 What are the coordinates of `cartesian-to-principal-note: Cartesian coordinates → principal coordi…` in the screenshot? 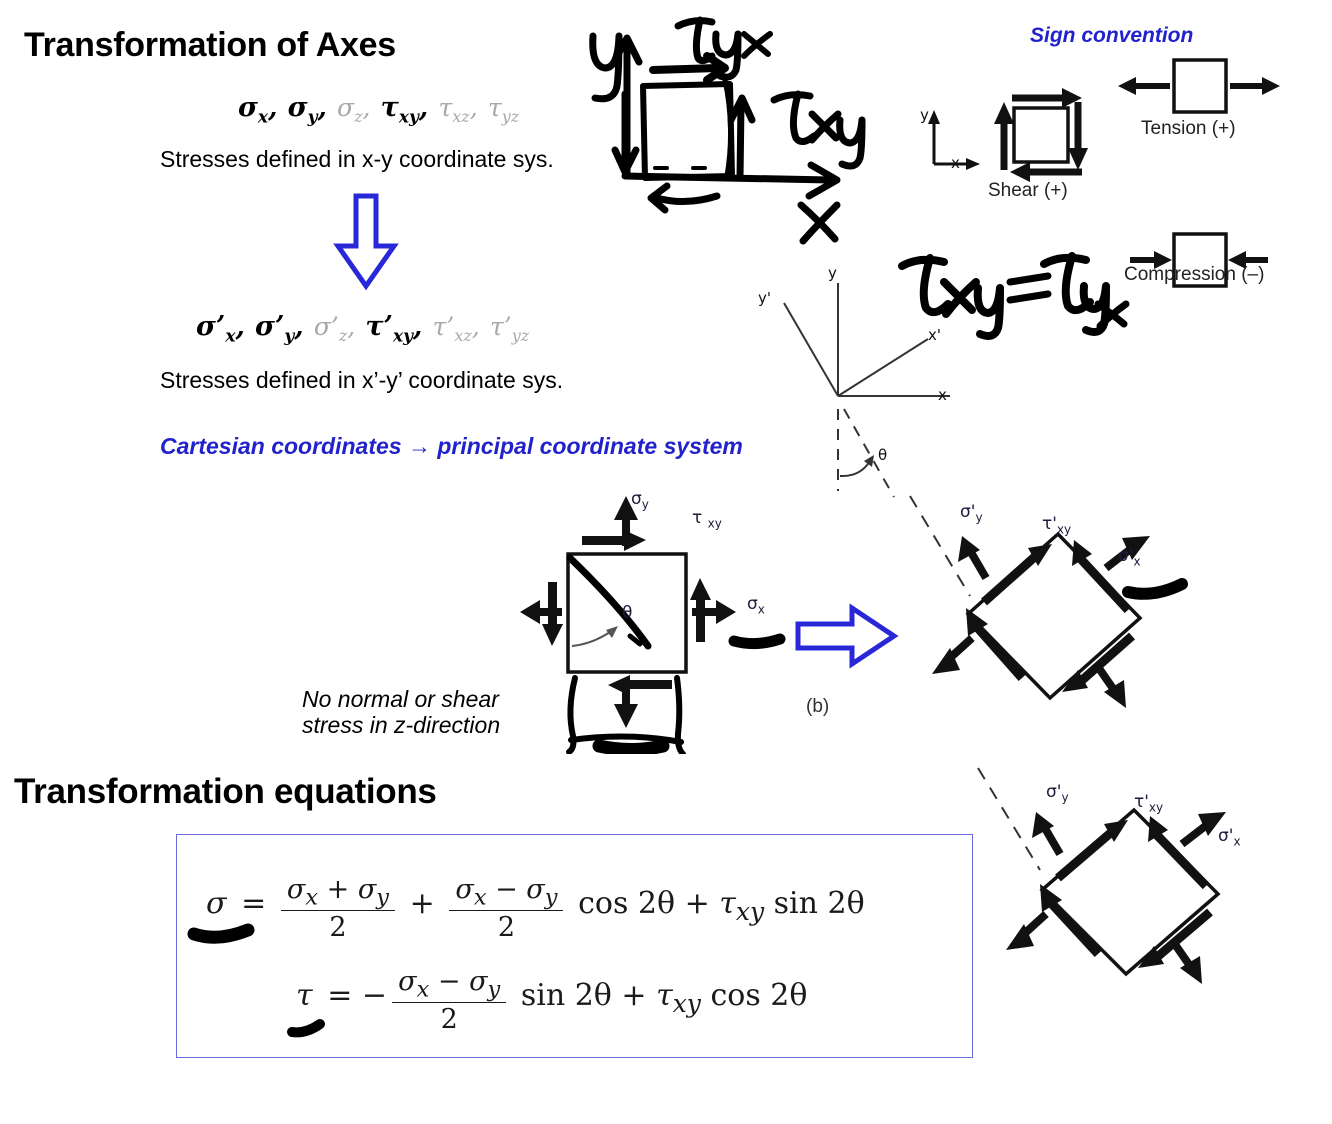 It's located at (451, 446).